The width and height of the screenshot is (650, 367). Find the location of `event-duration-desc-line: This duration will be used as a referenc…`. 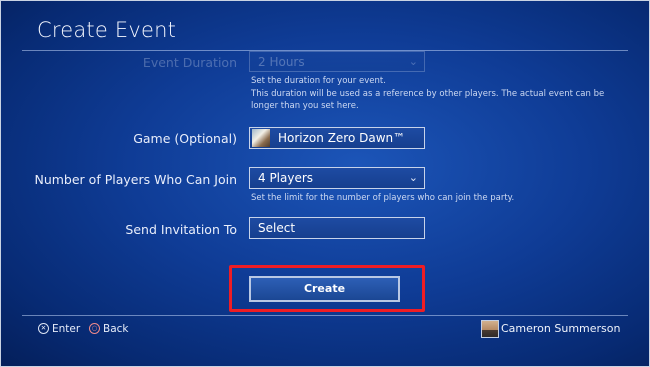

event-duration-desc-line: This duration will be used as a referenc… is located at coordinates (428, 93).